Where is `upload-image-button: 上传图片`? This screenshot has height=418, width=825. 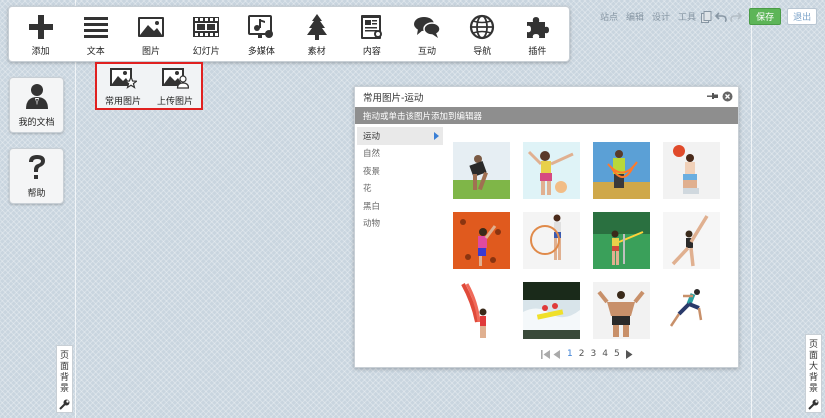 upload-image-button: 上传图片 is located at coordinates (175, 86).